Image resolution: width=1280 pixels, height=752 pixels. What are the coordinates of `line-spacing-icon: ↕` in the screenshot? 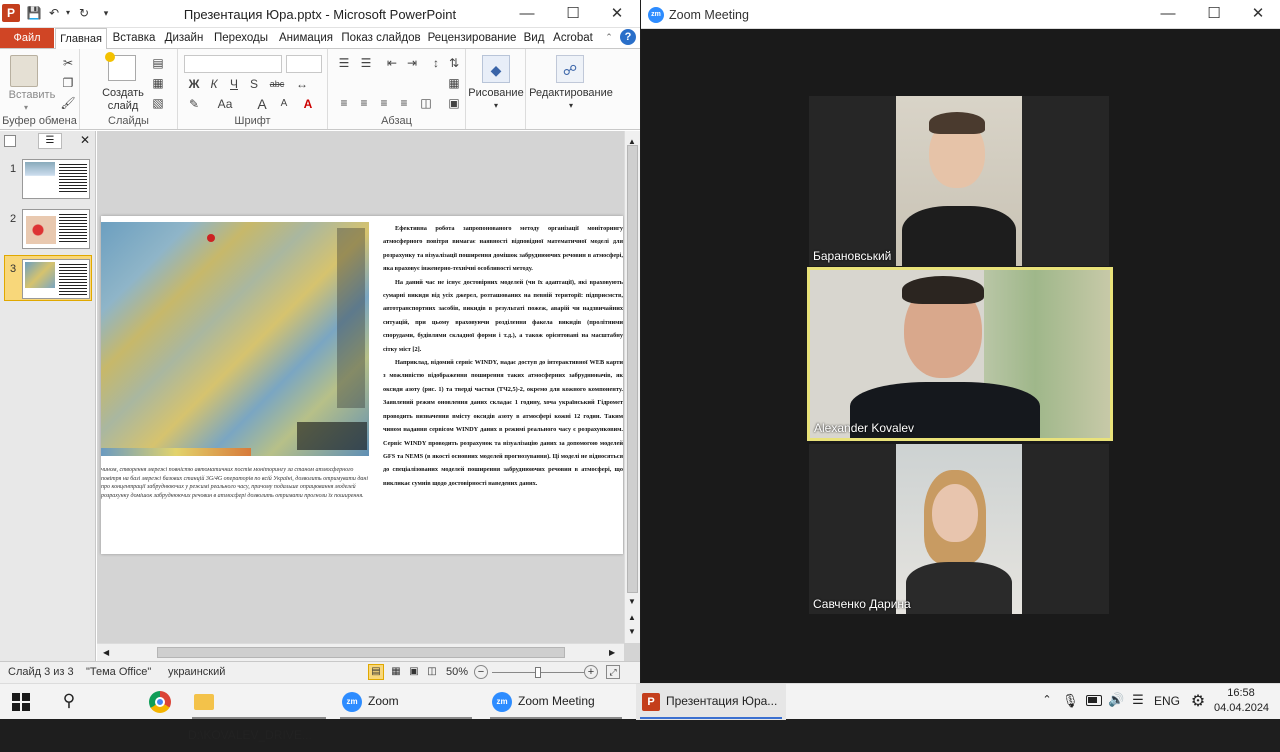 It's located at (436, 63).